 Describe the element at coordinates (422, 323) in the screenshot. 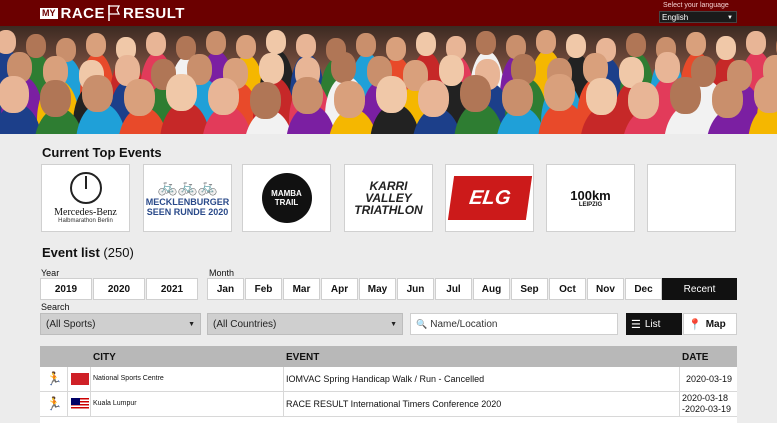

I see `search-icon: 🔍` at that location.